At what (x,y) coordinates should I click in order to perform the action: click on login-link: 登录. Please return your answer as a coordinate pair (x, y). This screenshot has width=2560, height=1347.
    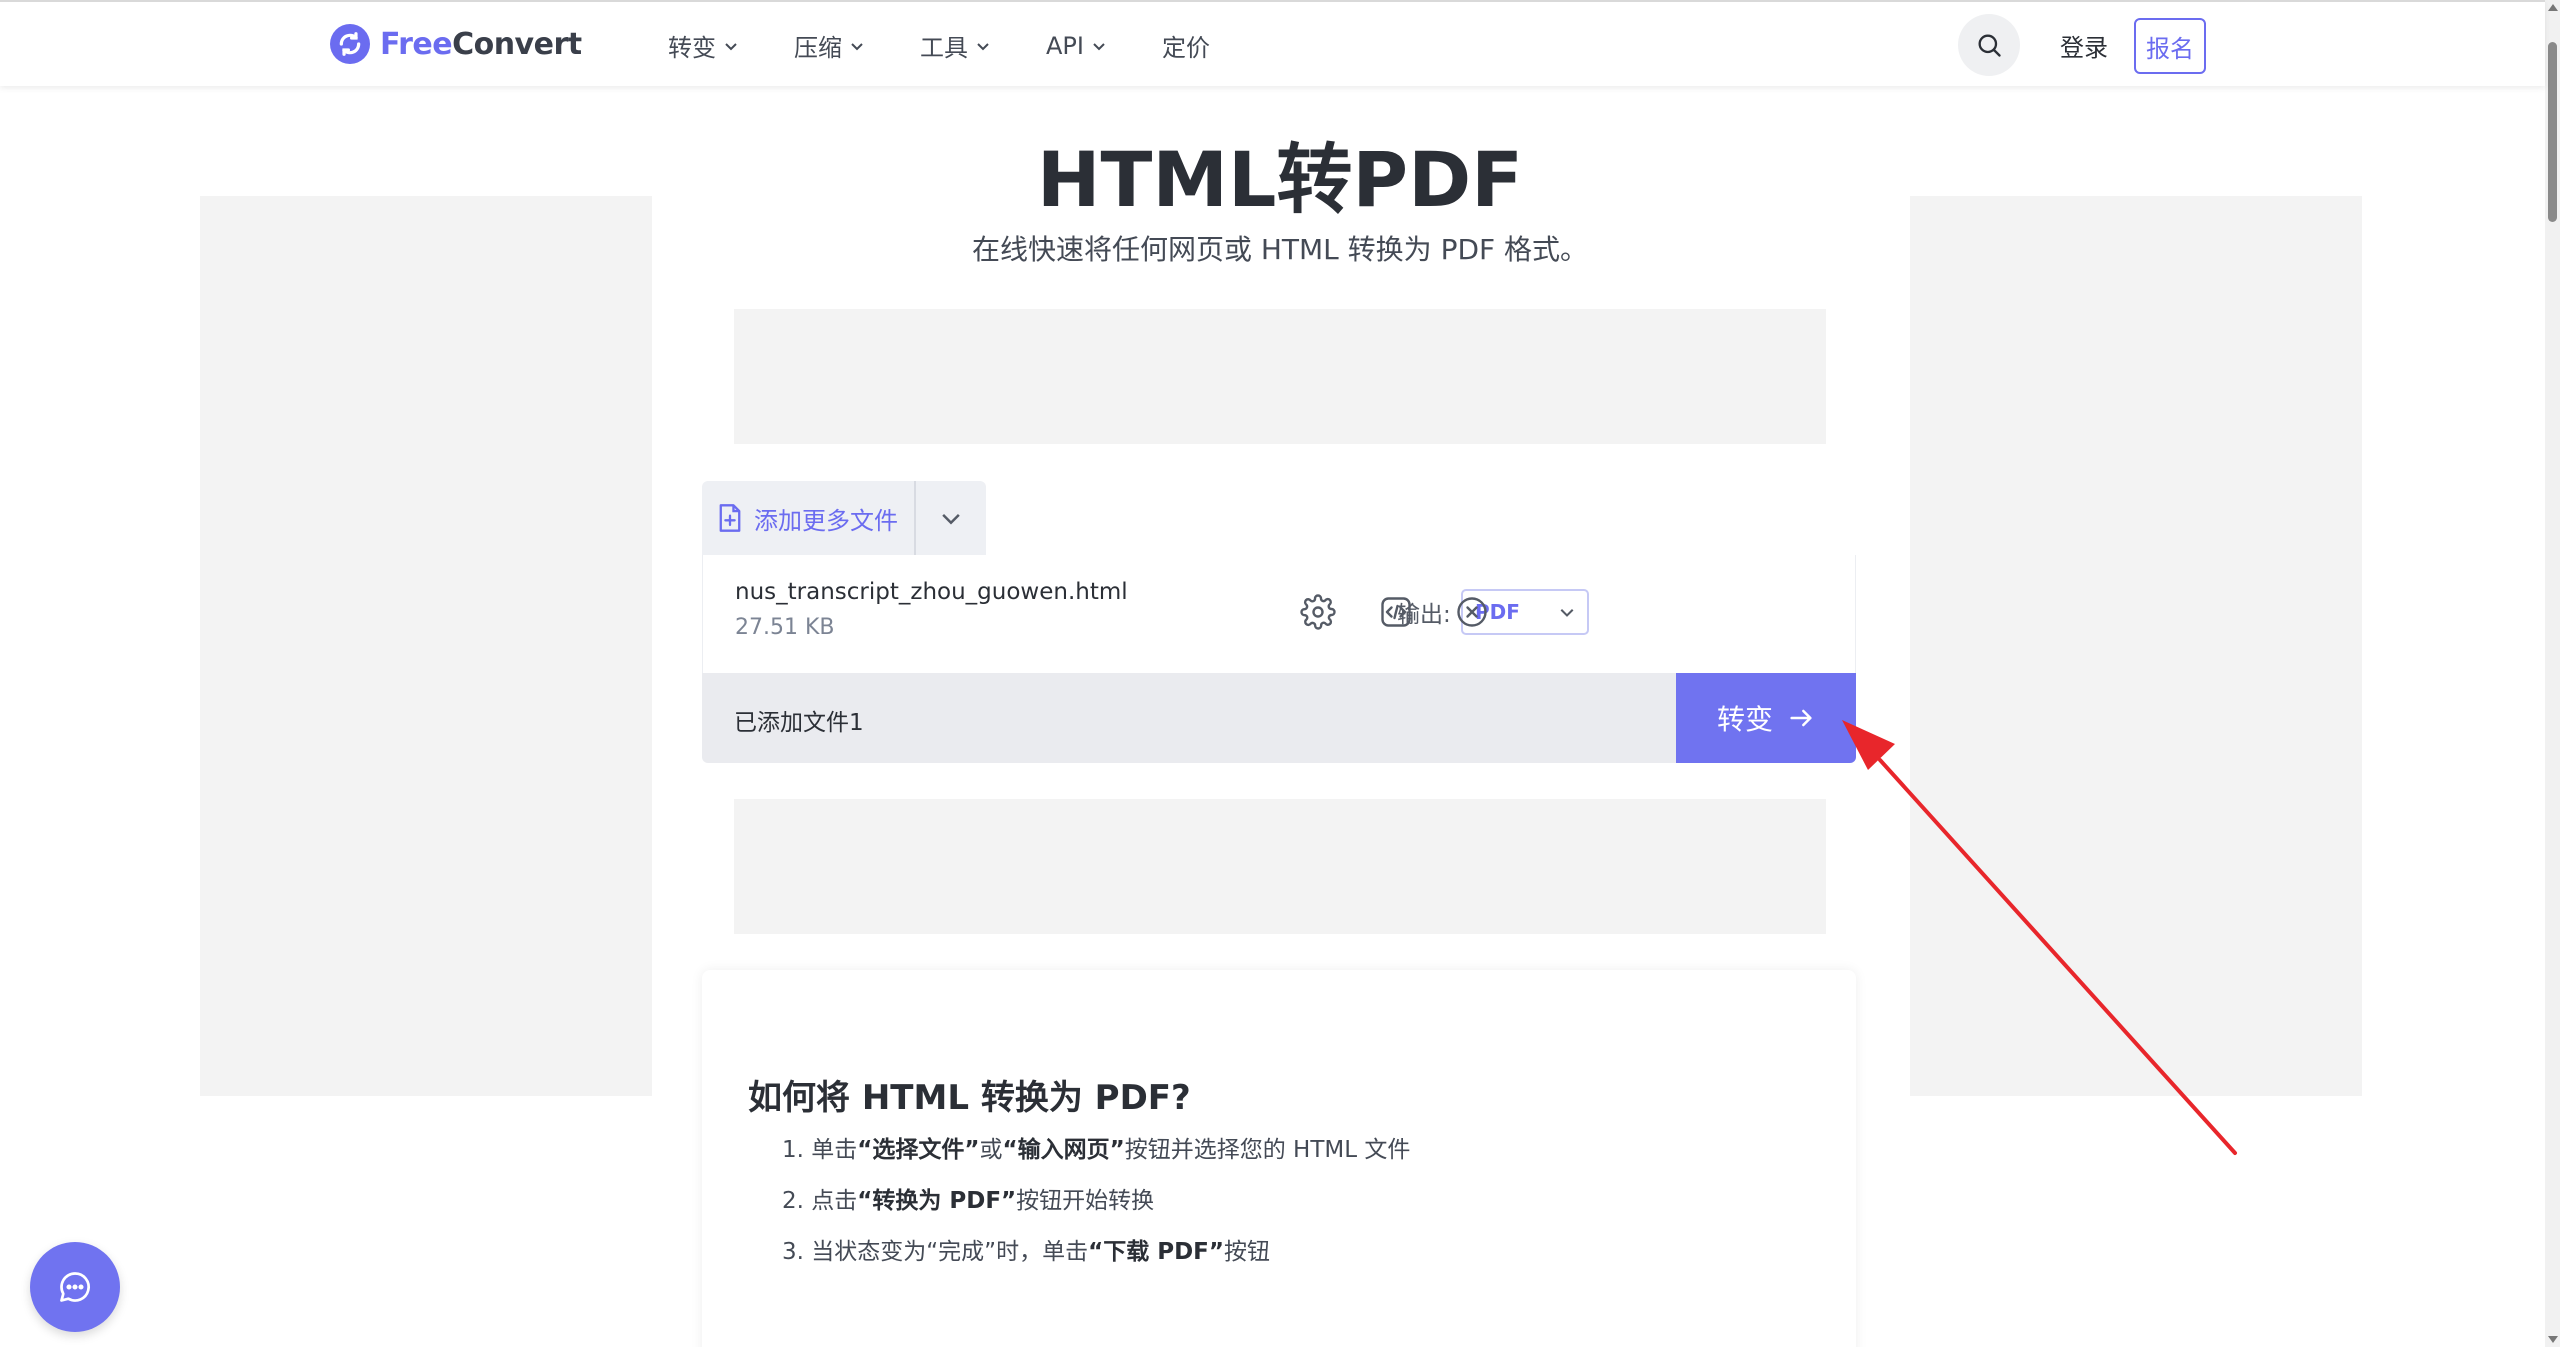
    Looking at the image, I should click on (2084, 45).